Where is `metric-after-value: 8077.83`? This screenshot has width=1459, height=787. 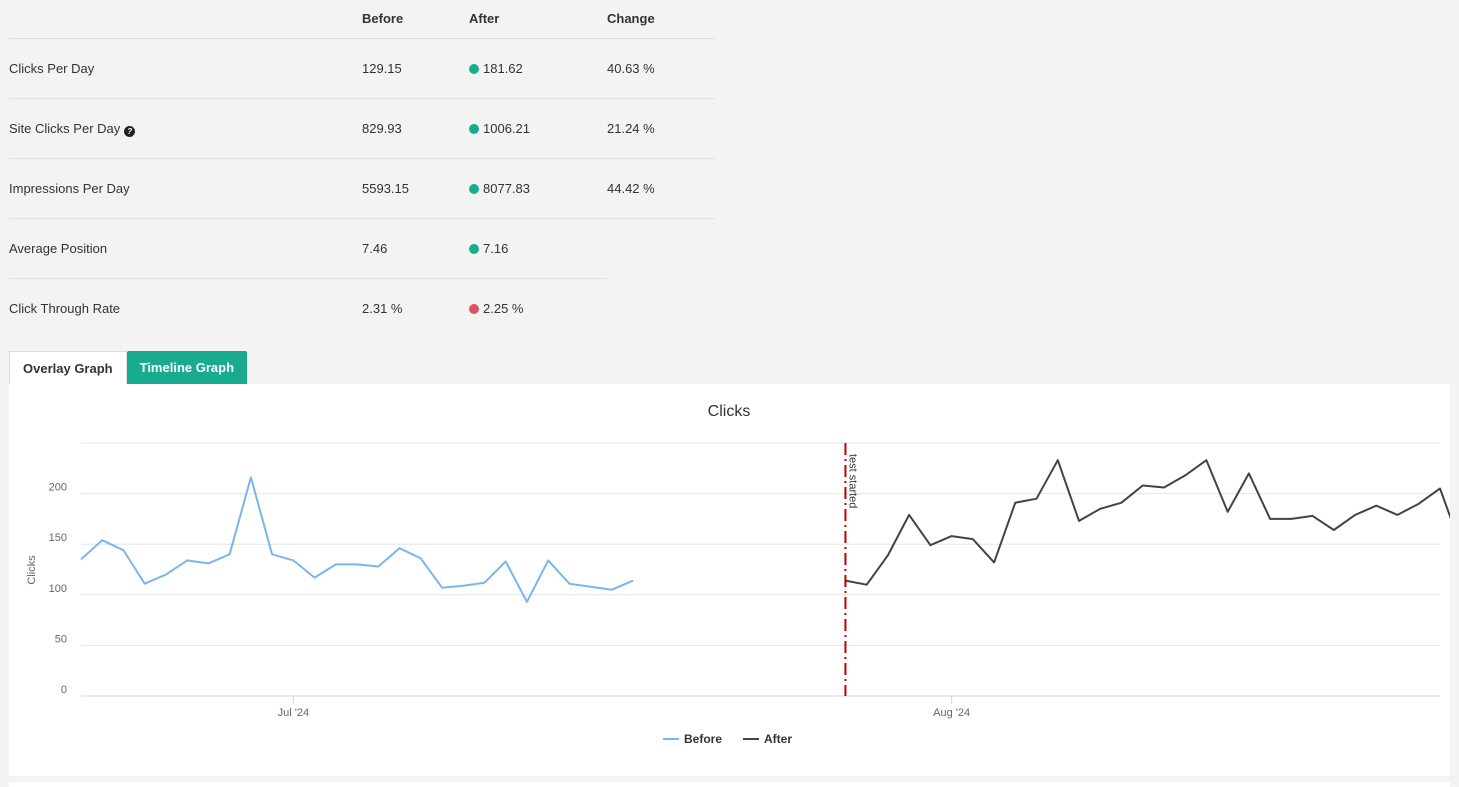
metric-after-value: 8077.83 is located at coordinates (506, 188).